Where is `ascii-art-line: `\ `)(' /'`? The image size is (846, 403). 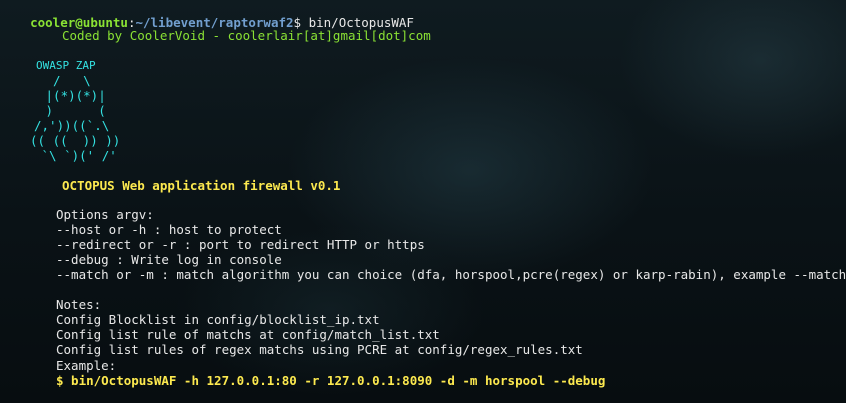
ascii-art-line: `\ `)(' /' is located at coordinates (75, 155).